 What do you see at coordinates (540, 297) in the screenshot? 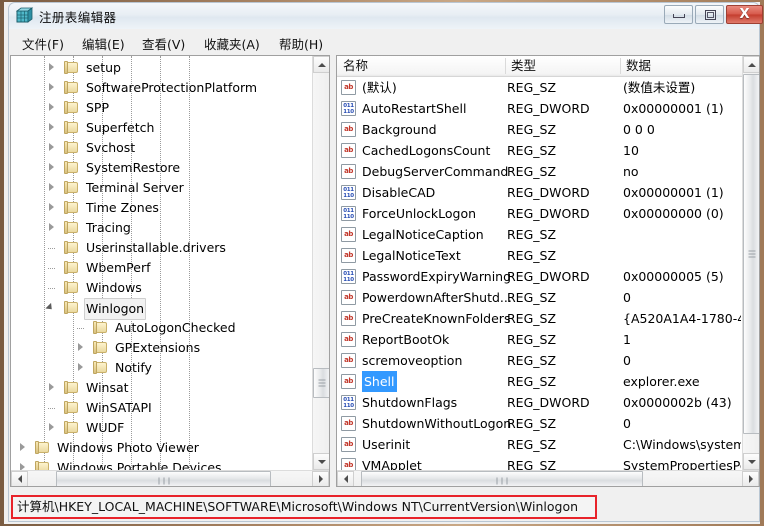
I see `registry-value-row: ab PowerdownAfterShutd... REG_SZ 0` at bounding box center [540, 297].